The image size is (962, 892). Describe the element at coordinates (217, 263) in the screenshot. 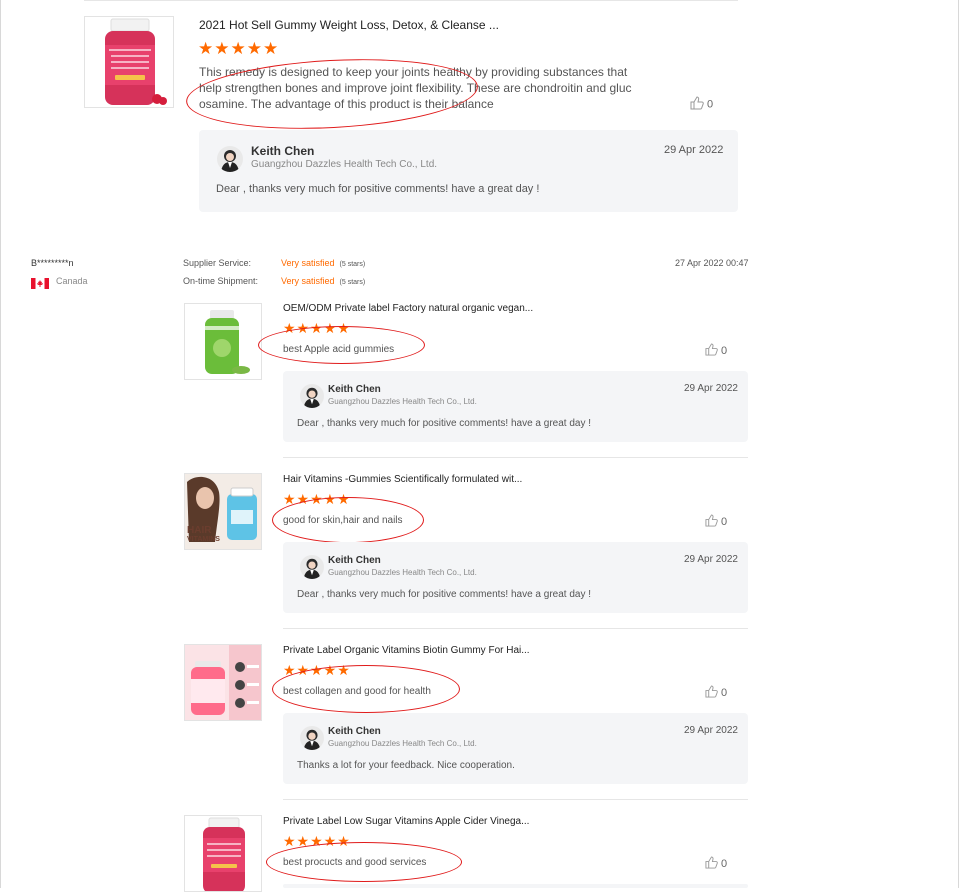

I see `supplier-service-label: Supplier Service:` at that location.